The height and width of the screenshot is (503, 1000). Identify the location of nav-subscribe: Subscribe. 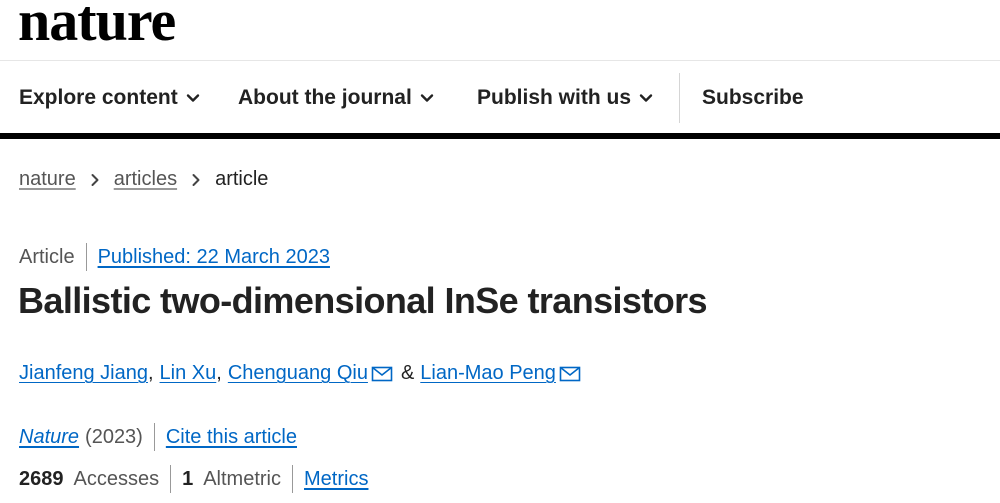
(753, 97).